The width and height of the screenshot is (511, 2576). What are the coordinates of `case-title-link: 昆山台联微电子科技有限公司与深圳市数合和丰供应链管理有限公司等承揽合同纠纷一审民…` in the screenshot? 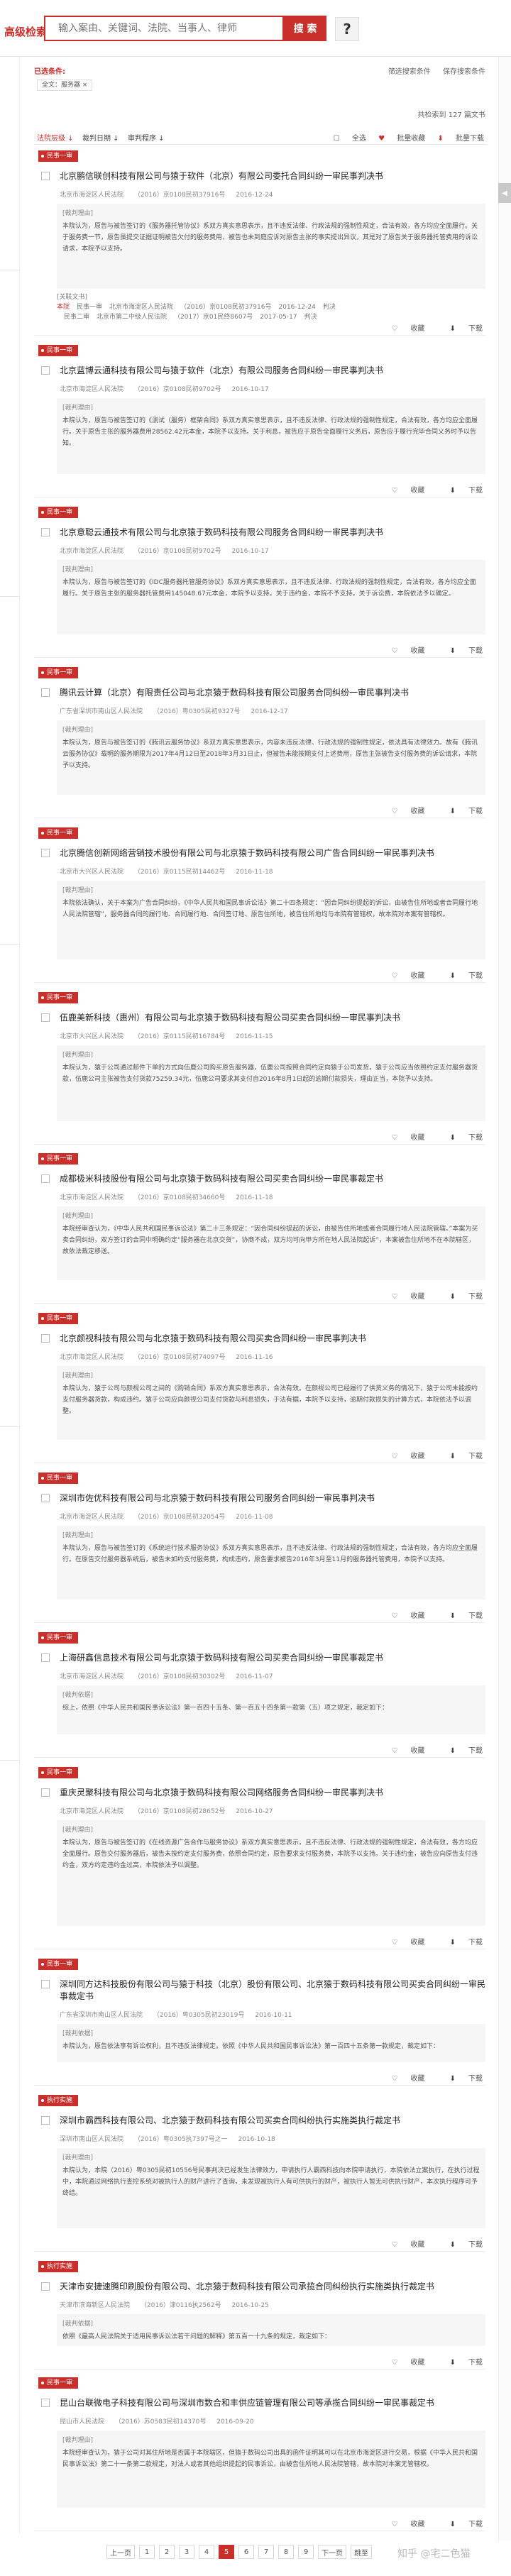 It's located at (272, 2403).